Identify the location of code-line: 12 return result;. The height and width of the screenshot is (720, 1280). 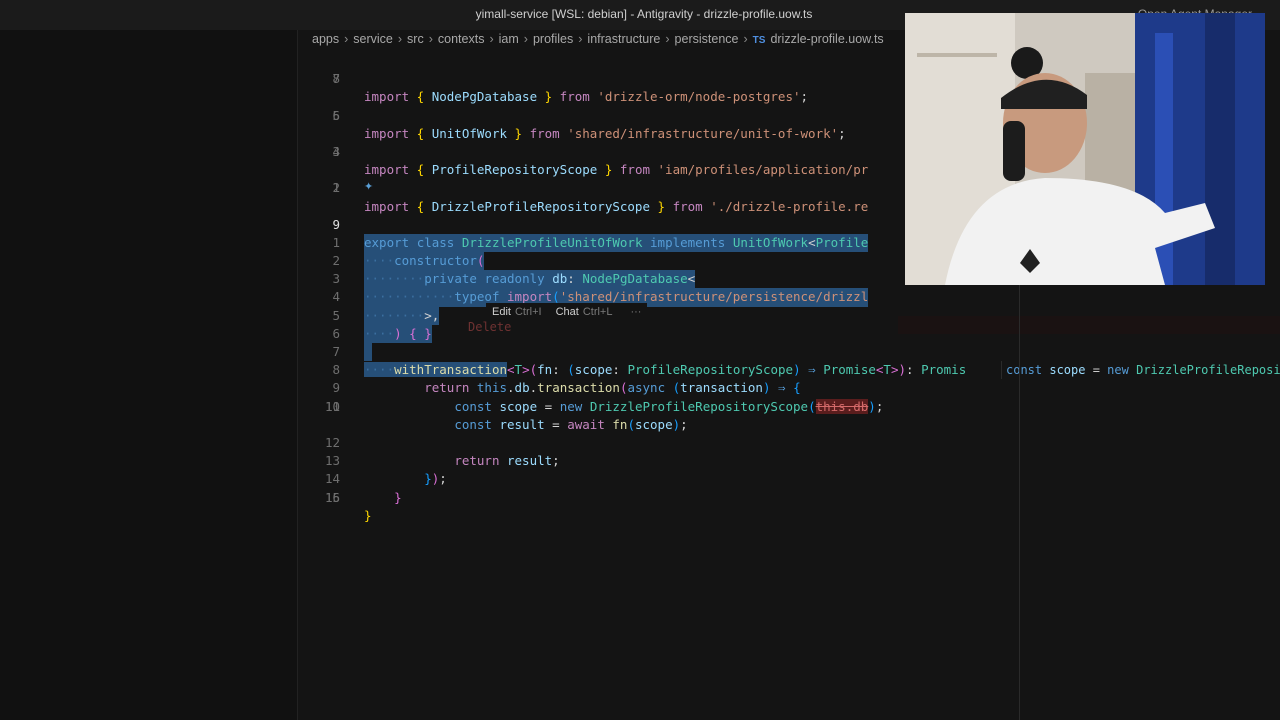
(789, 442).